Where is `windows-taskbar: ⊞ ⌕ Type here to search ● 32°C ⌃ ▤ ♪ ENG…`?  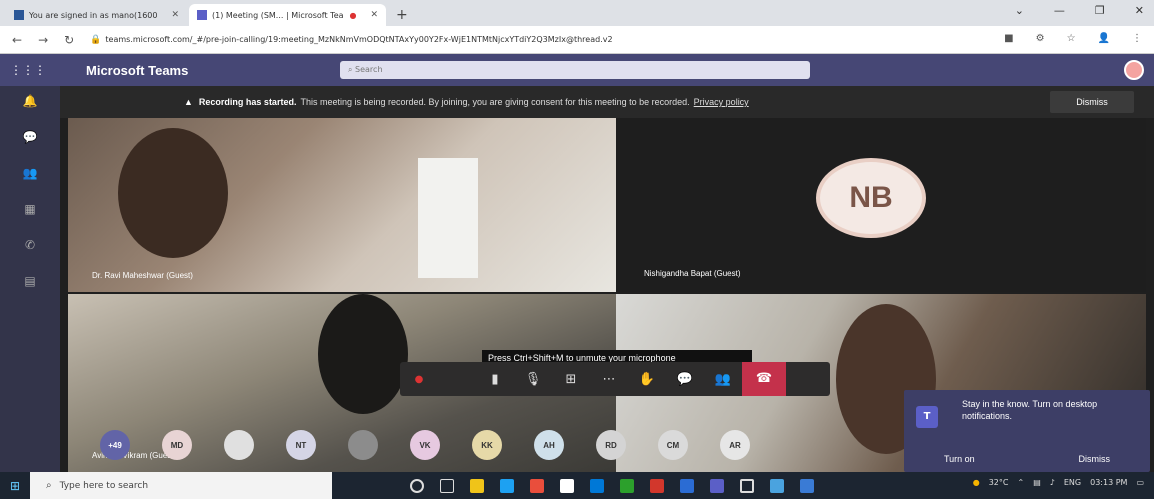
windows-taskbar: ⊞ ⌕ Type here to search ● 32°C ⌃ ▤ ♪ ENG… is located at coordinates (577, 485).